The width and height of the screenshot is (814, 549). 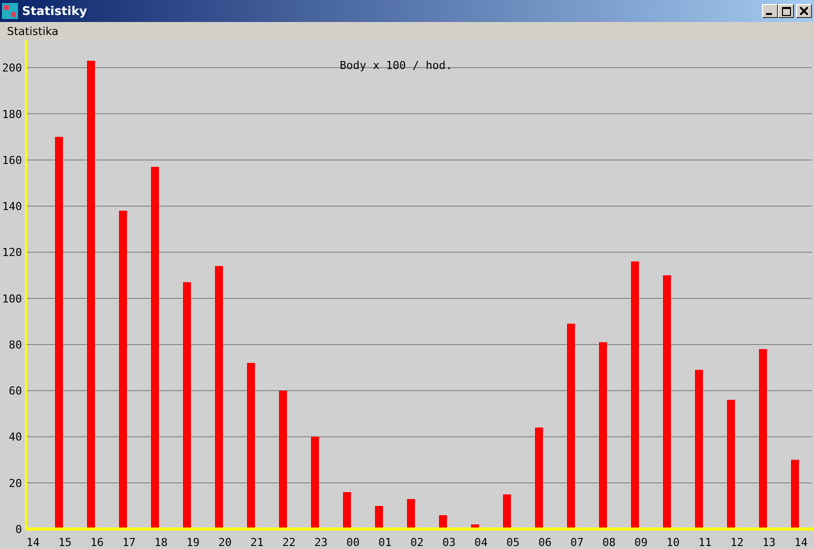 What do you see at coordinates (15, 391) in the screenshot?
I see `y-tick-label: 60` at bounding box center [15, 391].